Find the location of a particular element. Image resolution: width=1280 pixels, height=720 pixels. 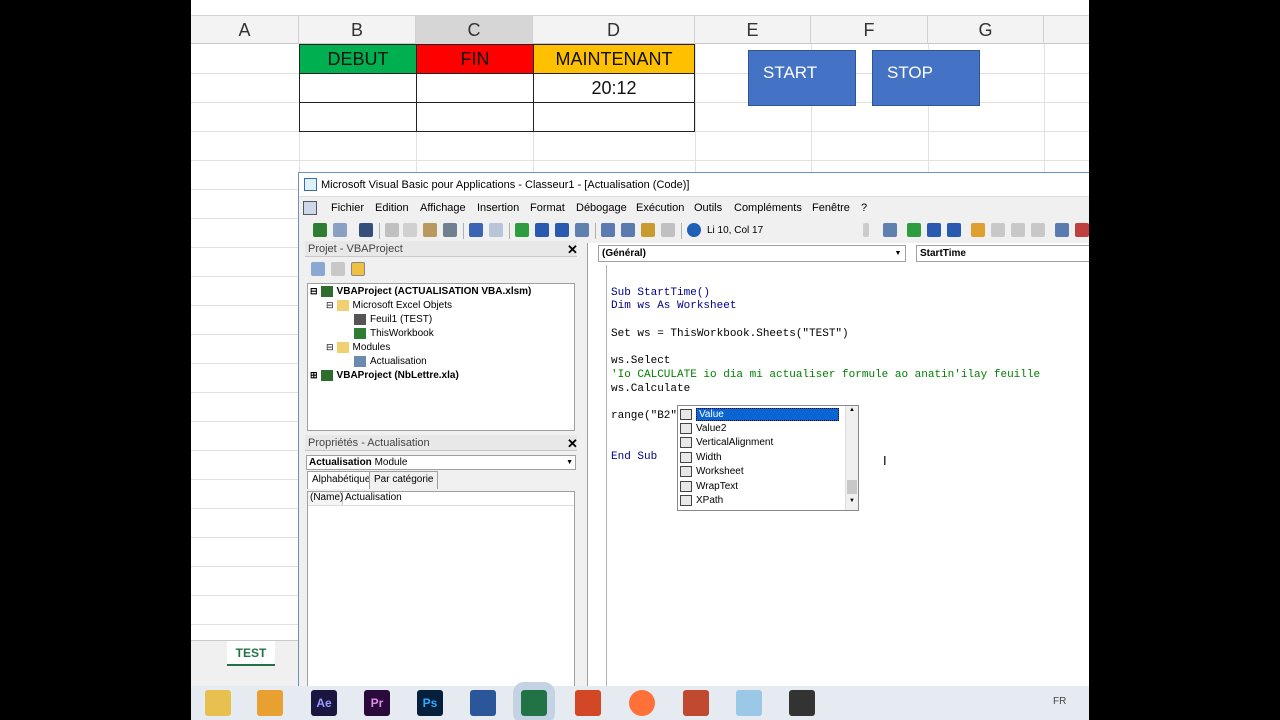

step-over-icon is located at coordinates (1018, 230).